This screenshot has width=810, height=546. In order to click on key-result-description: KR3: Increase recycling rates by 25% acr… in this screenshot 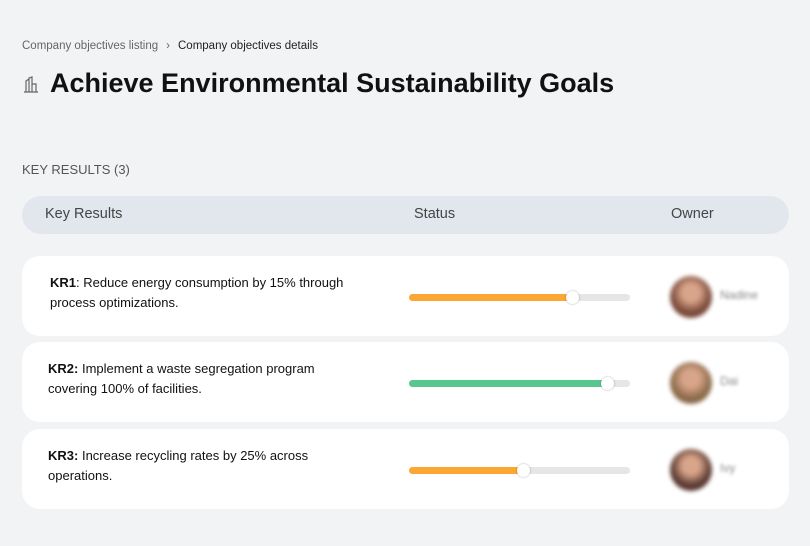, I will do `click(203, 466)`.